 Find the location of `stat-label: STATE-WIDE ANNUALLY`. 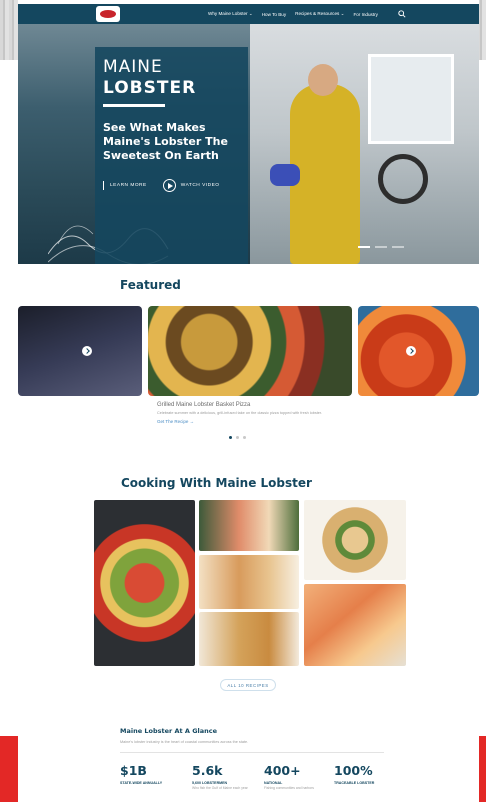

stat-label: STATE-WIDE ANNUALLY is located at coordinates (141, 783).